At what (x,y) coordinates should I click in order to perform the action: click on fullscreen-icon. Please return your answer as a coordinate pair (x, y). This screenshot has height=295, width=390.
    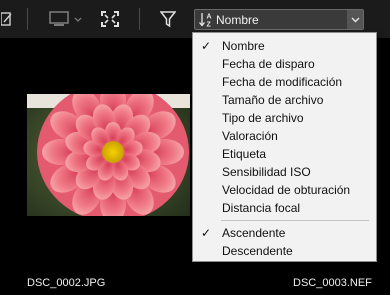
    Looking at the image, I should click on (110, 19).